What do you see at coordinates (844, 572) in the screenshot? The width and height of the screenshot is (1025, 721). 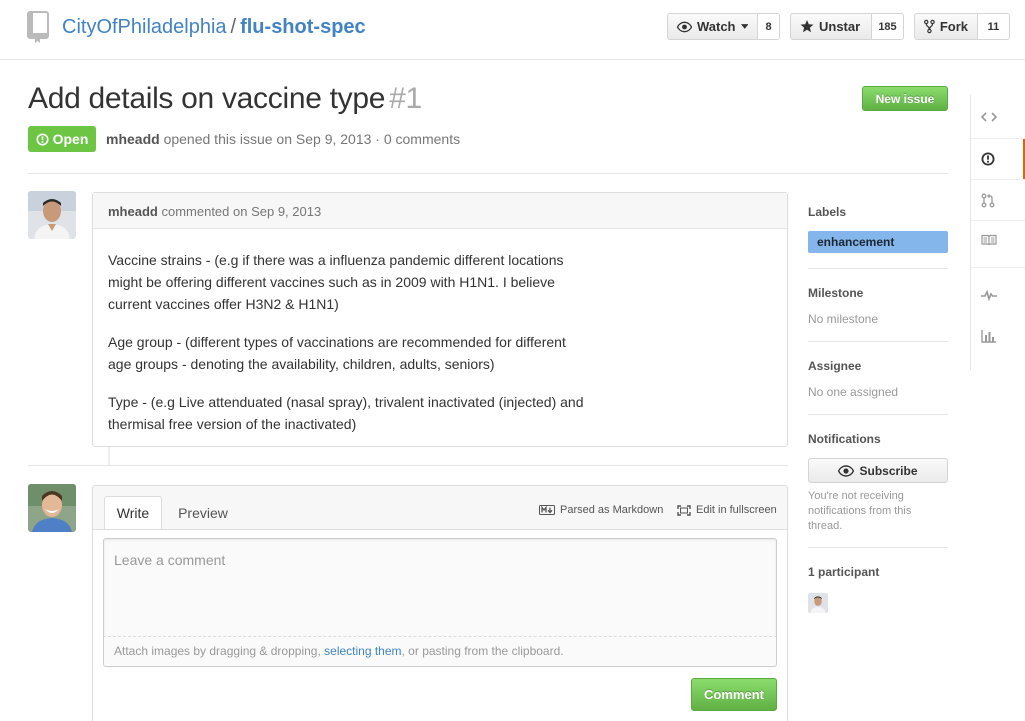 I see `participants-heading: 1 participant` at bounding box center [844, 572].